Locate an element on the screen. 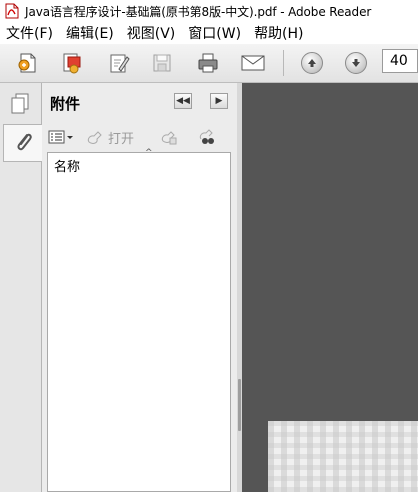  create-pdf-button is located at coordinates (28, 63).